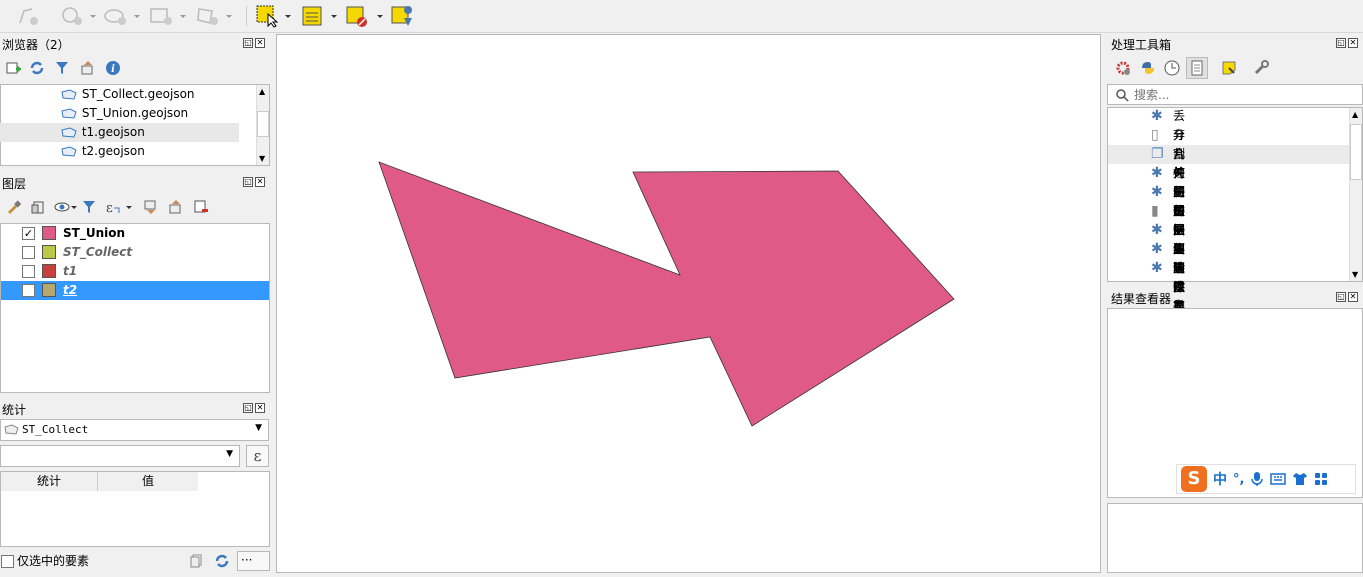  What do you see at coordinates (1194, 479) in the screenshot?
I see `ime-logo: S` at bounding box center [1194, 479].